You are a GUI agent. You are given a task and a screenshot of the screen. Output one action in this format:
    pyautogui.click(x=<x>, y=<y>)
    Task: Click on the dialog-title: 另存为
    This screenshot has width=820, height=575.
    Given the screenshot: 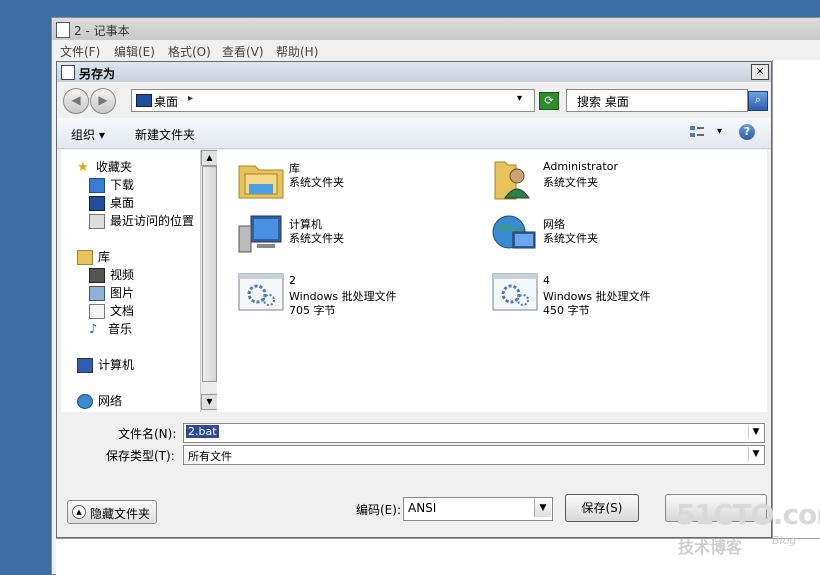 What is the action you would take?
    pyautogui.click(x=97, y=74)
    